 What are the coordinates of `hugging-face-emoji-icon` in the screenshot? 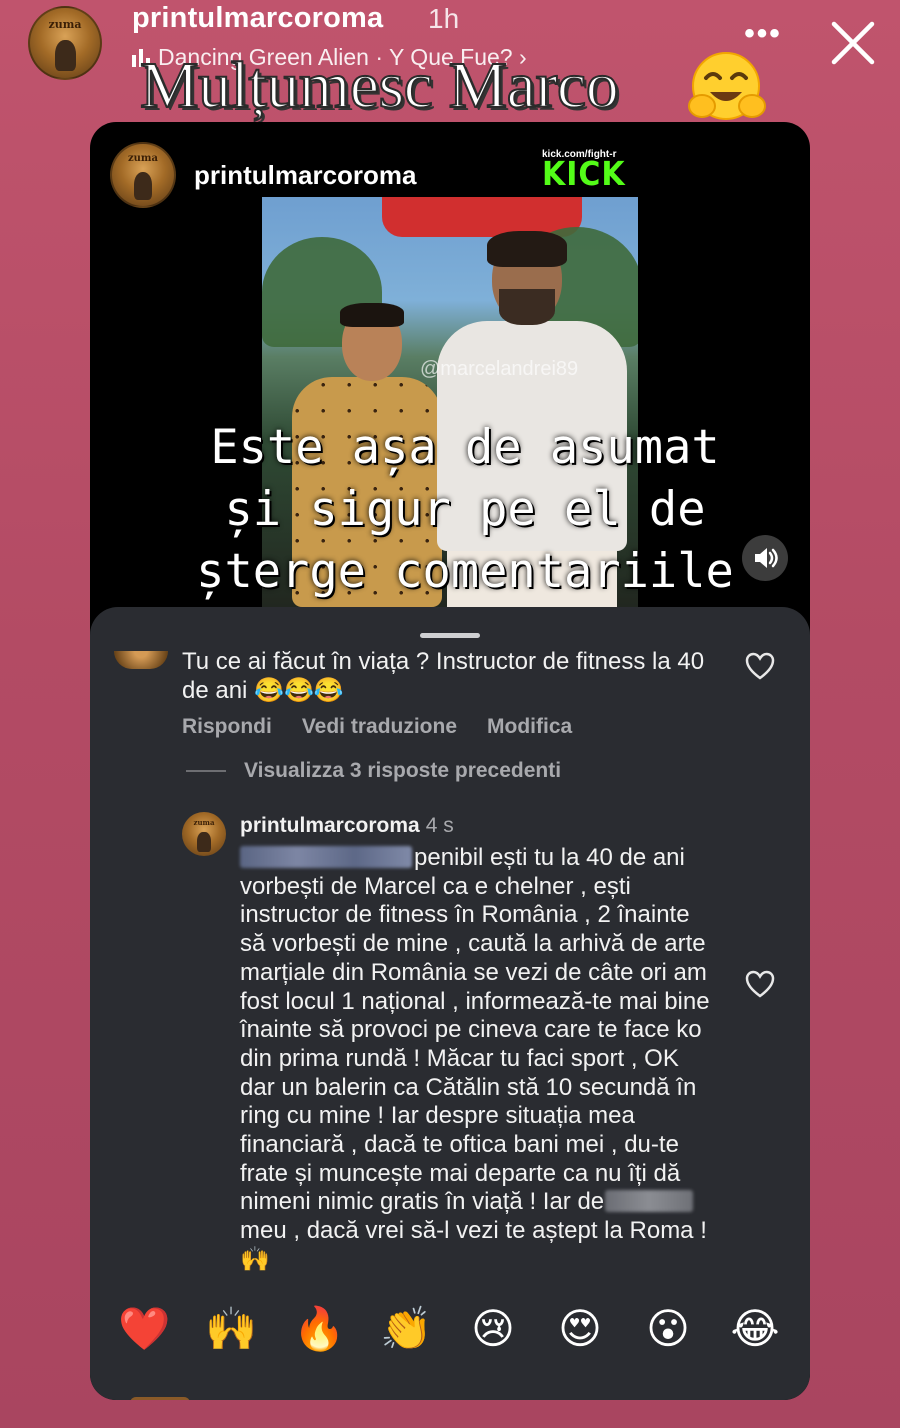 It's located at (727, 86).